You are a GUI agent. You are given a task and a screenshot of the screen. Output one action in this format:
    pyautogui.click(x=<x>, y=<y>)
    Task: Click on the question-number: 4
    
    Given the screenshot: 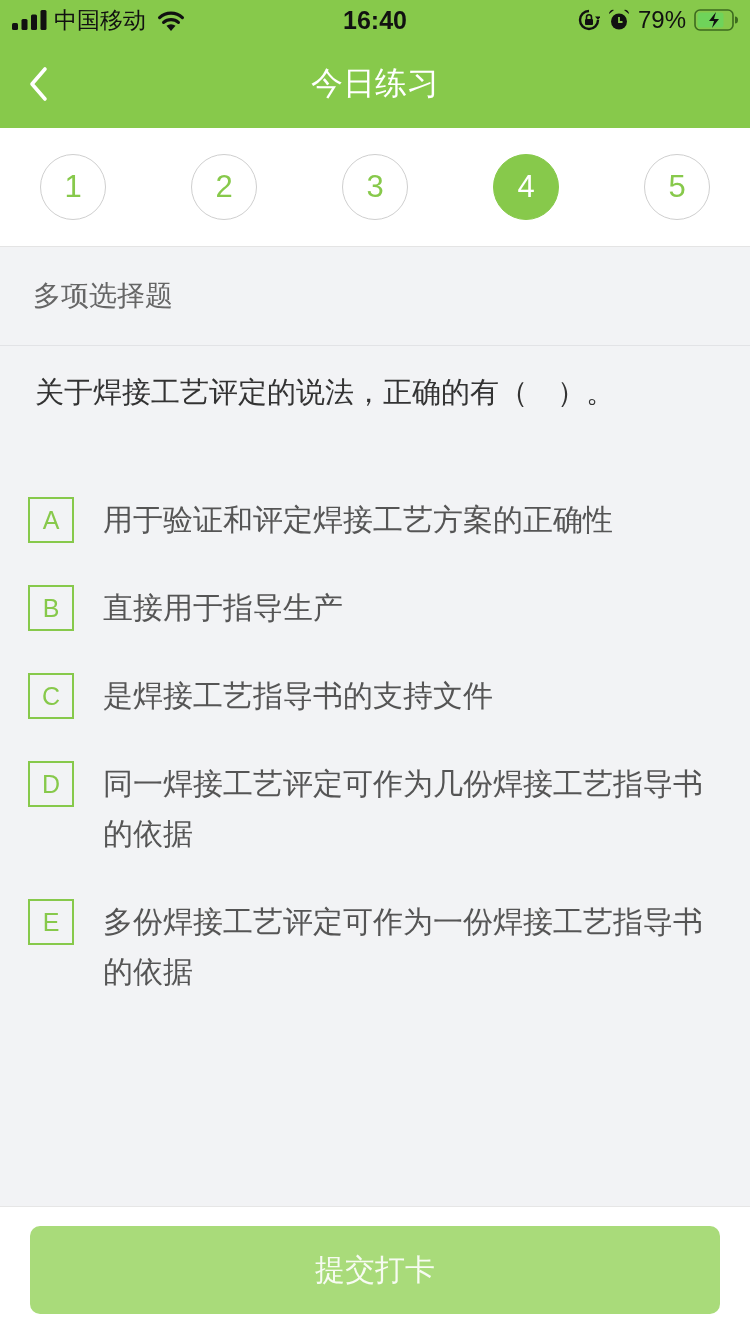 What is the action you would take?
    pyautogui.click(x=526, y=187)
    